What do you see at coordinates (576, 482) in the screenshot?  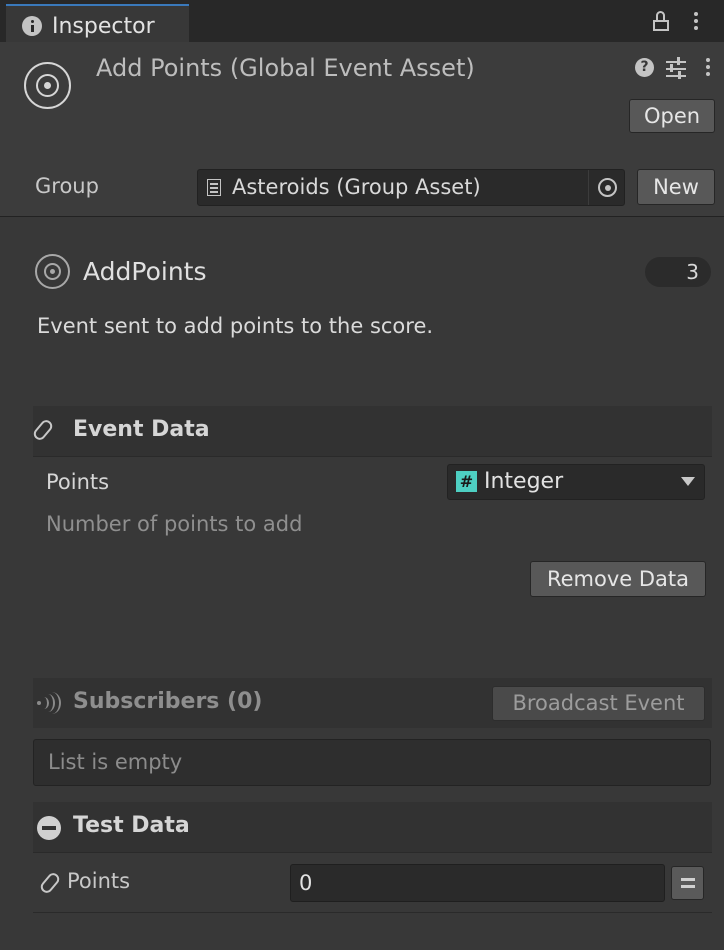 I see `points-type-dropdown: # Integer` at bounding box center [576, 482].